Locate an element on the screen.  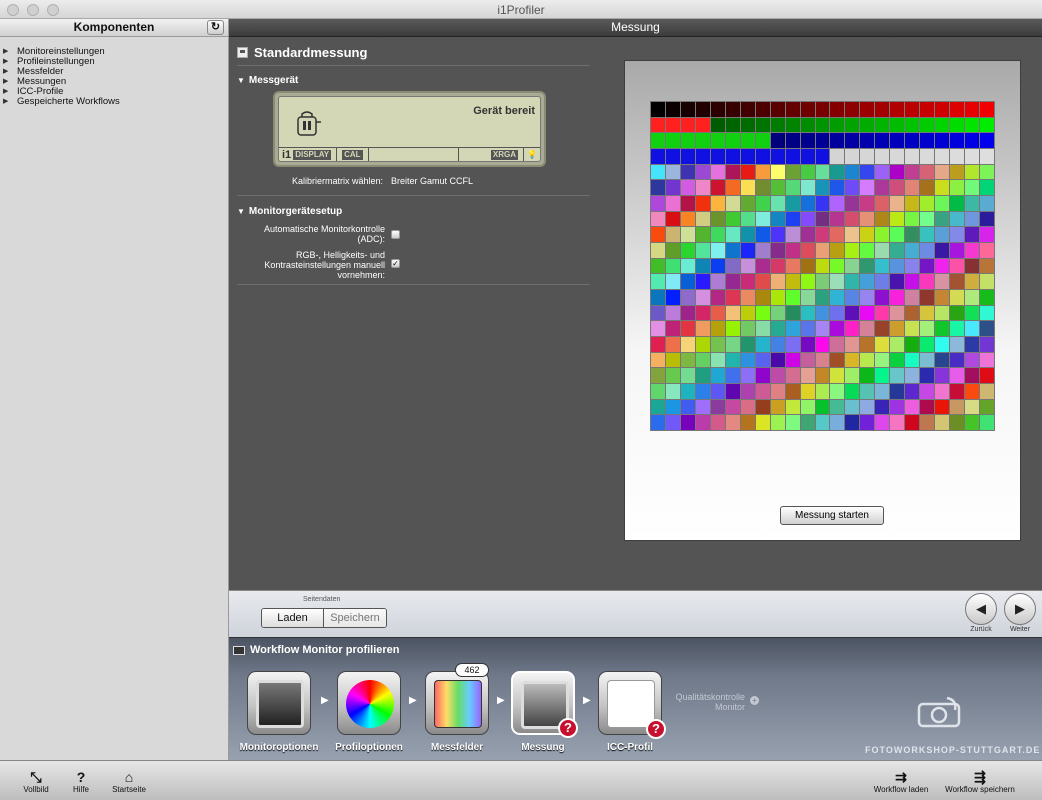
adc-checkbox is located at coordinates (395, 234).